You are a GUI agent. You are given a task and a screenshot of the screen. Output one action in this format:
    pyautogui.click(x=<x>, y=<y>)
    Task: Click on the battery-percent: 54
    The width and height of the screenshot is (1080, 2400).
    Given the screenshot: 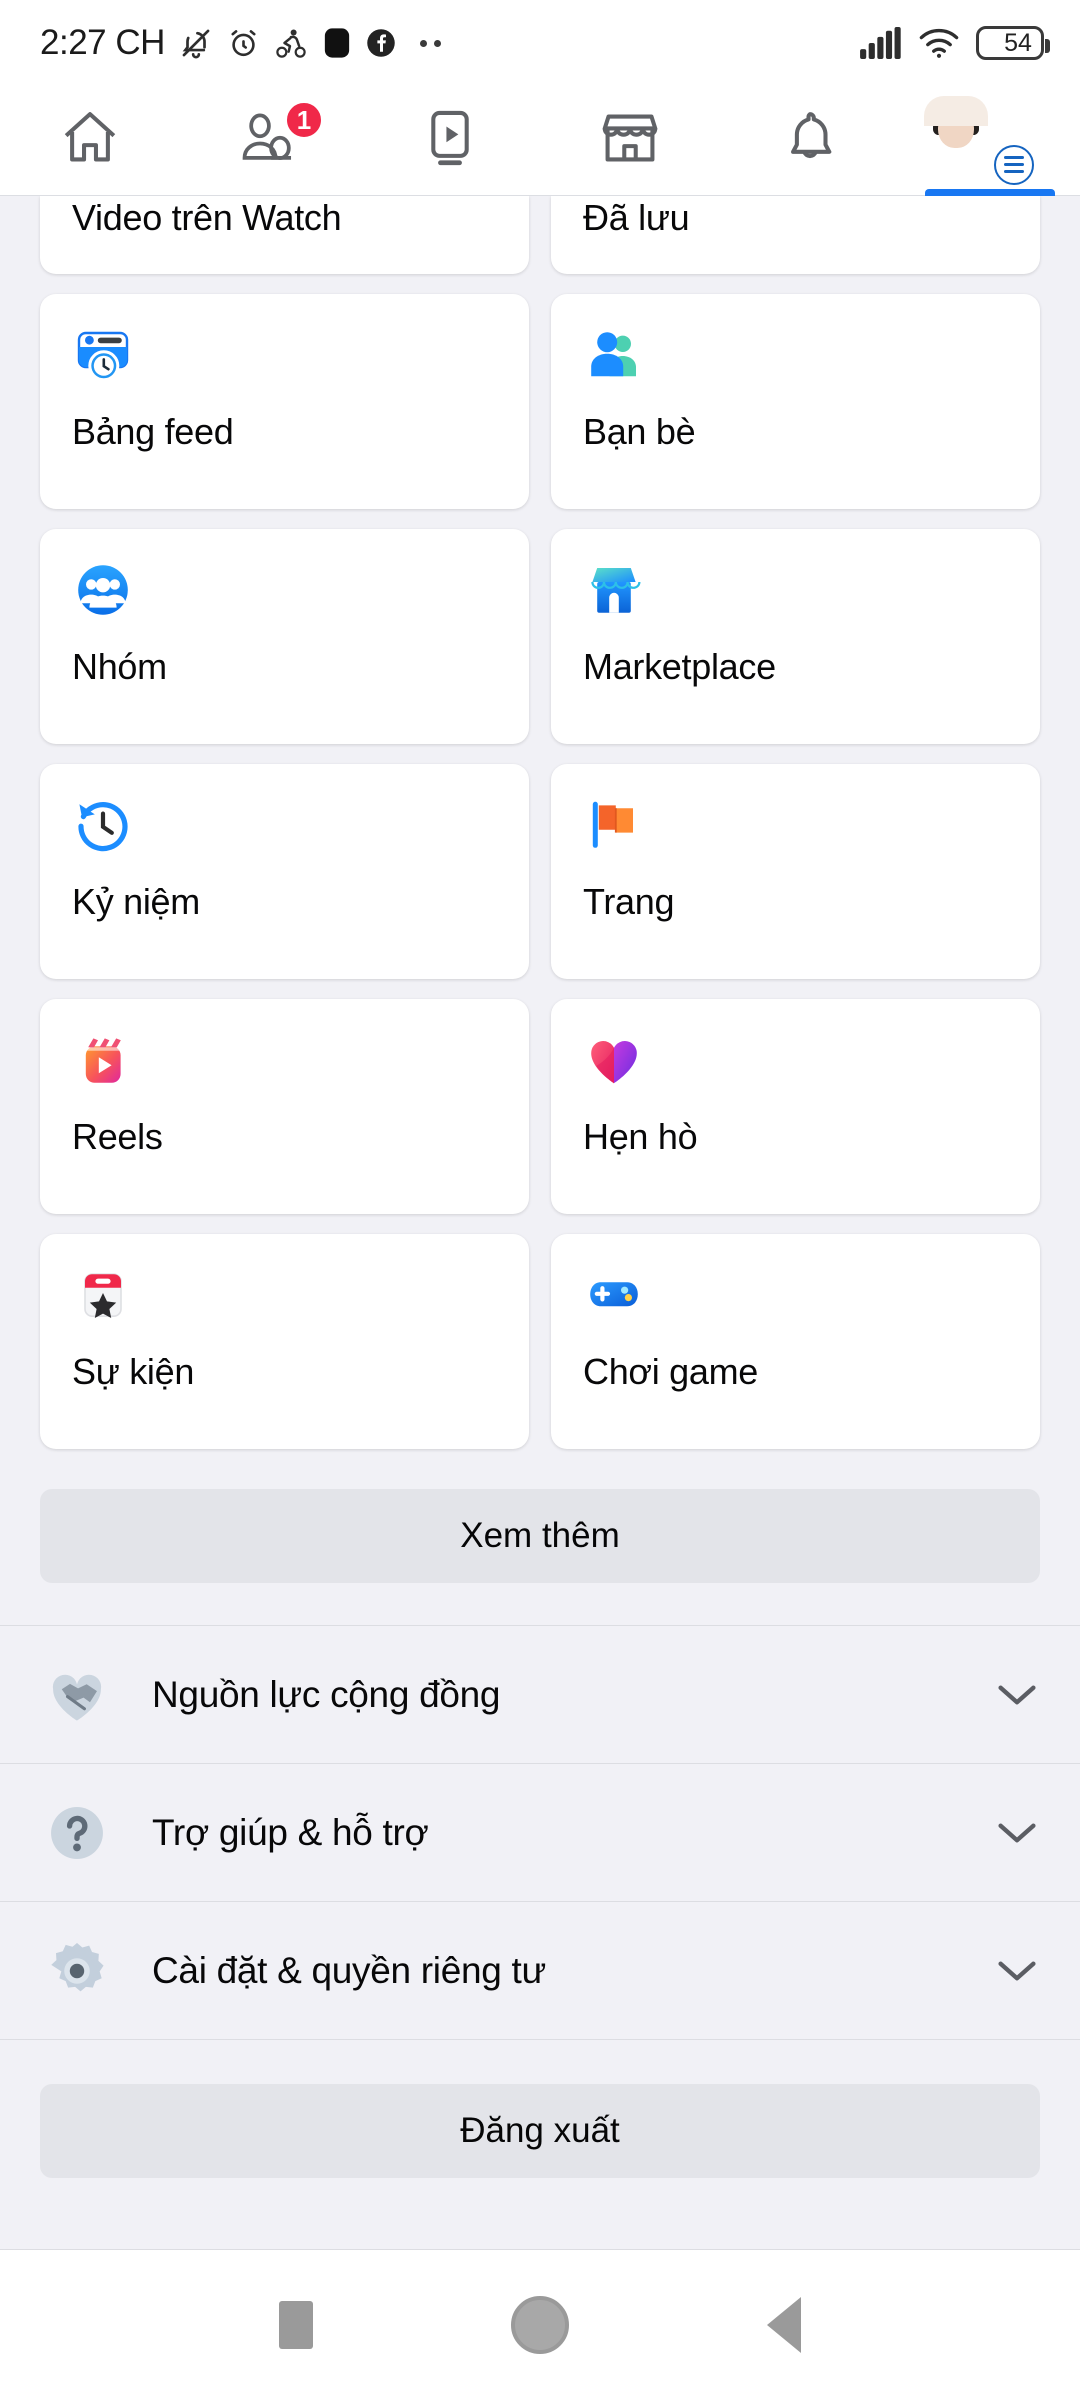 What is the action you would take?
    pyautogui.click(x=1018, y=42)
    